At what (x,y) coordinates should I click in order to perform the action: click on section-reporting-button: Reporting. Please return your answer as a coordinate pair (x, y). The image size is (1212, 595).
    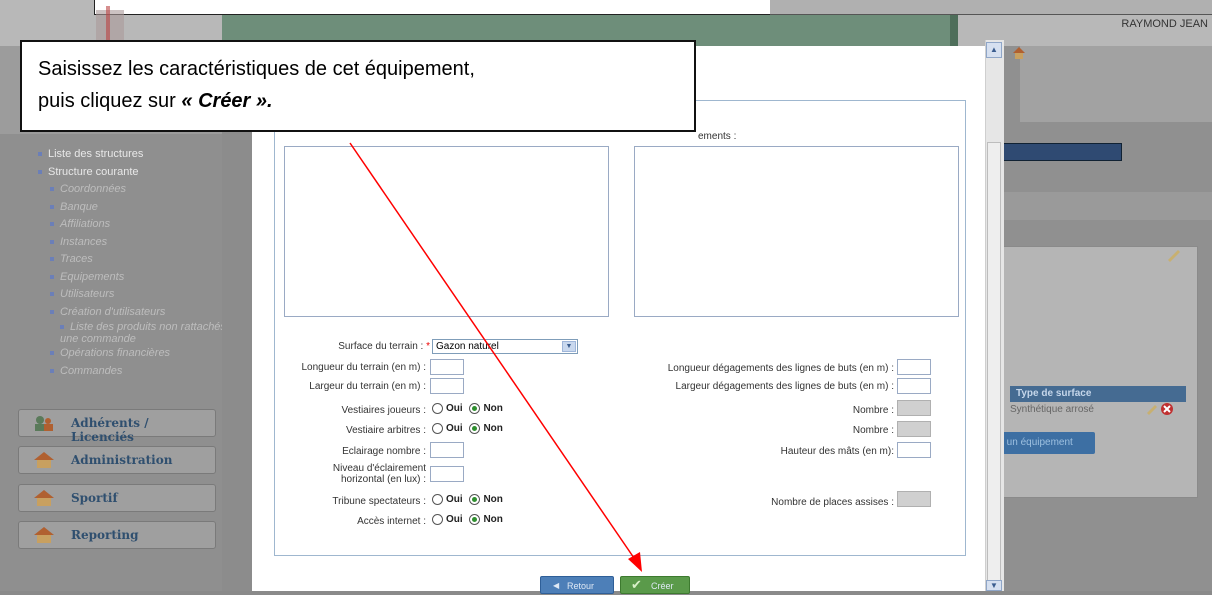
    Looking at the image, I should click on (117, 535).